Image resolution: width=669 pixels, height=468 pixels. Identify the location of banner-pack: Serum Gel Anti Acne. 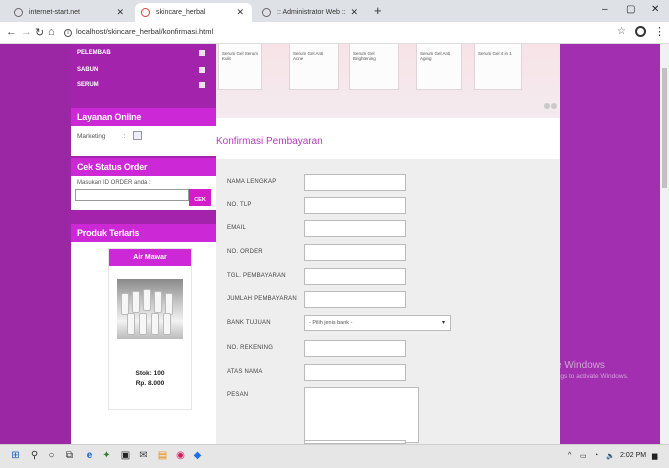
(314, 67).